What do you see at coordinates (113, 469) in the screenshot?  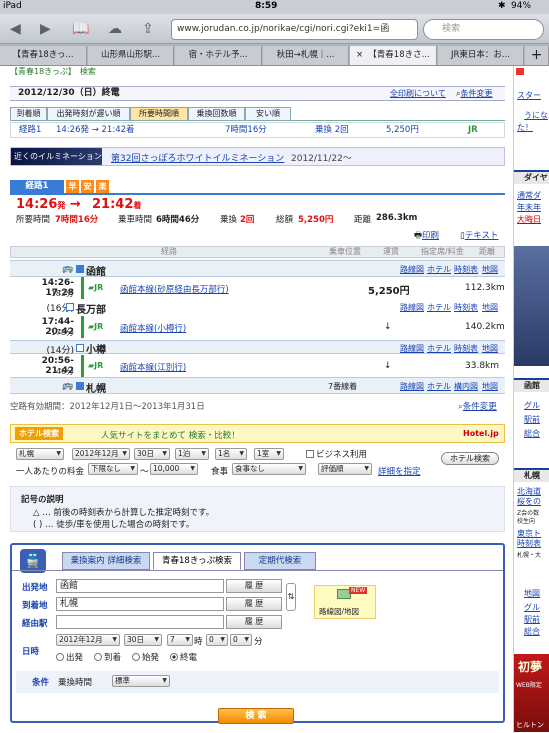 I see `price-min-select: 下限なし` at bounding box center [113, 469].